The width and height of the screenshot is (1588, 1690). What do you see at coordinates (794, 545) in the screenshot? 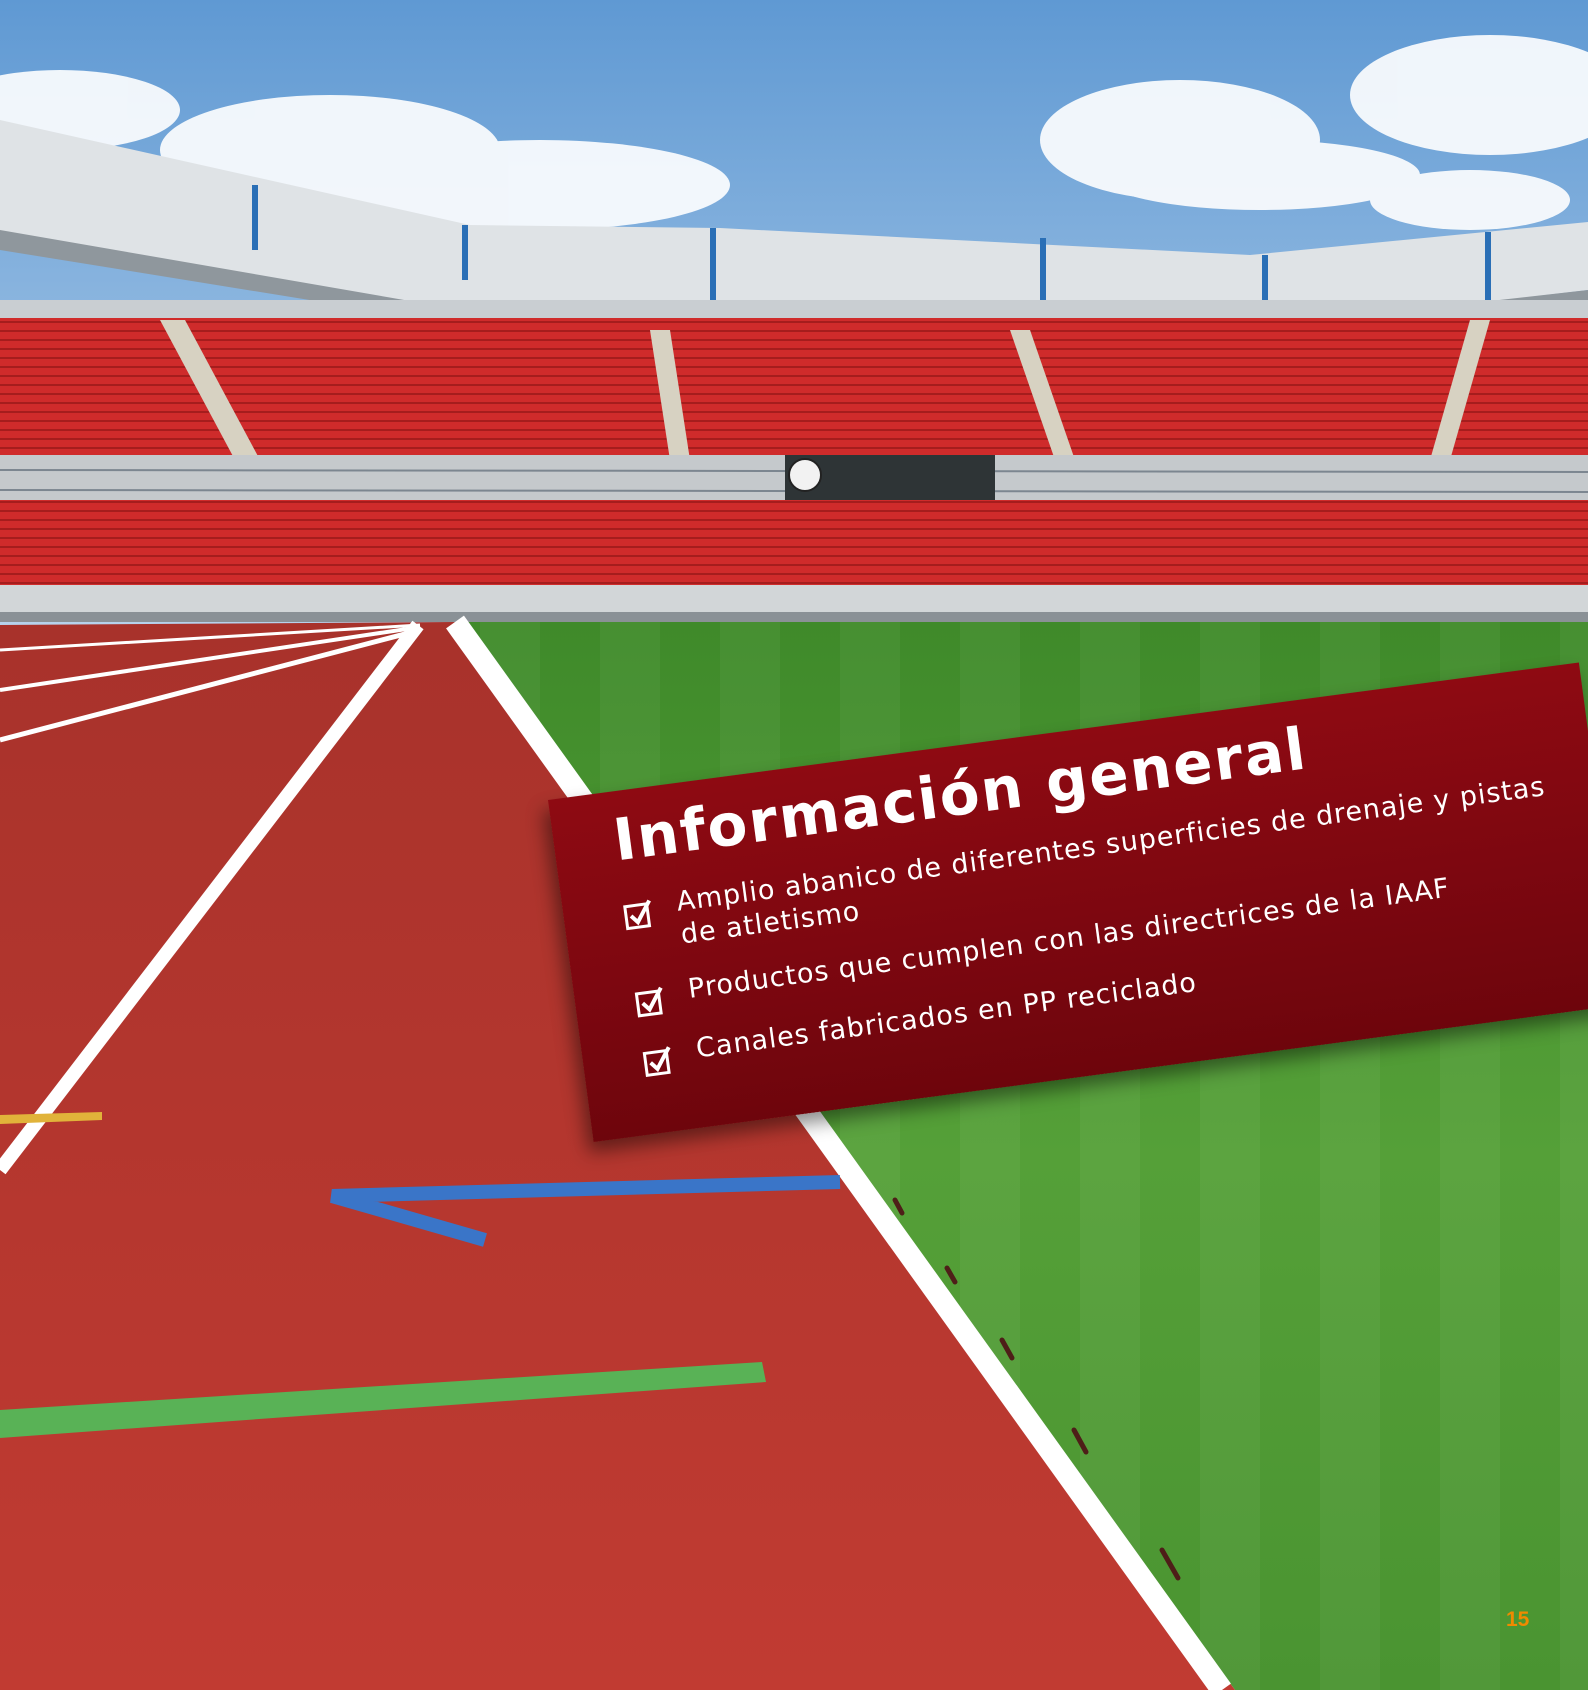
I see `lower-stand` at bounding box center [794, 545].